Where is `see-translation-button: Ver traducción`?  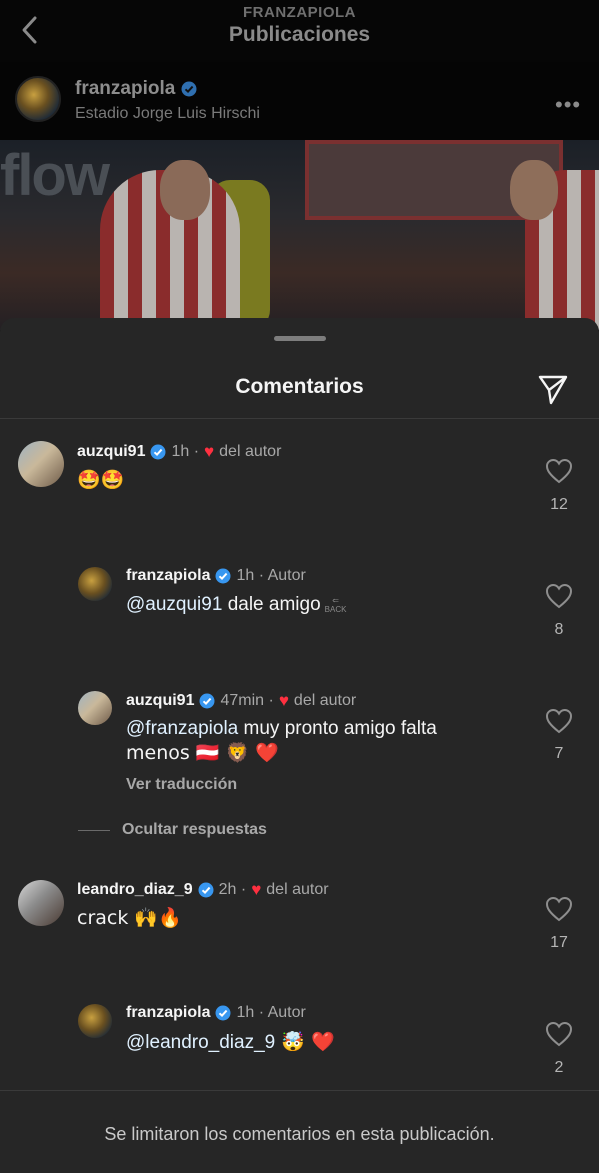 see-translation-button: Ver traducción is located at coordinates (181, 785).